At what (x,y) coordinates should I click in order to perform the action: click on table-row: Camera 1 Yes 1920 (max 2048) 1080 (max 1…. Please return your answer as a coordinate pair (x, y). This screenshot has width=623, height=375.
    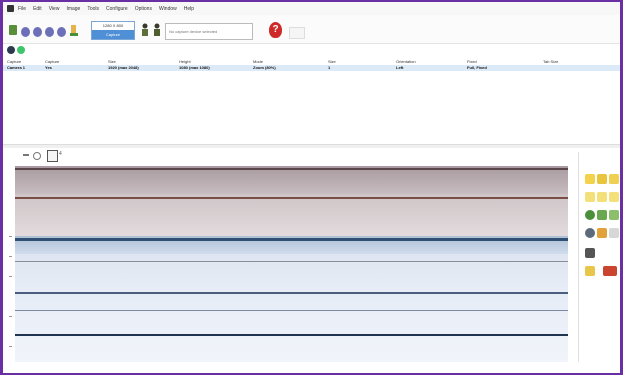
    Looking at the image, I should click on (311, 68).